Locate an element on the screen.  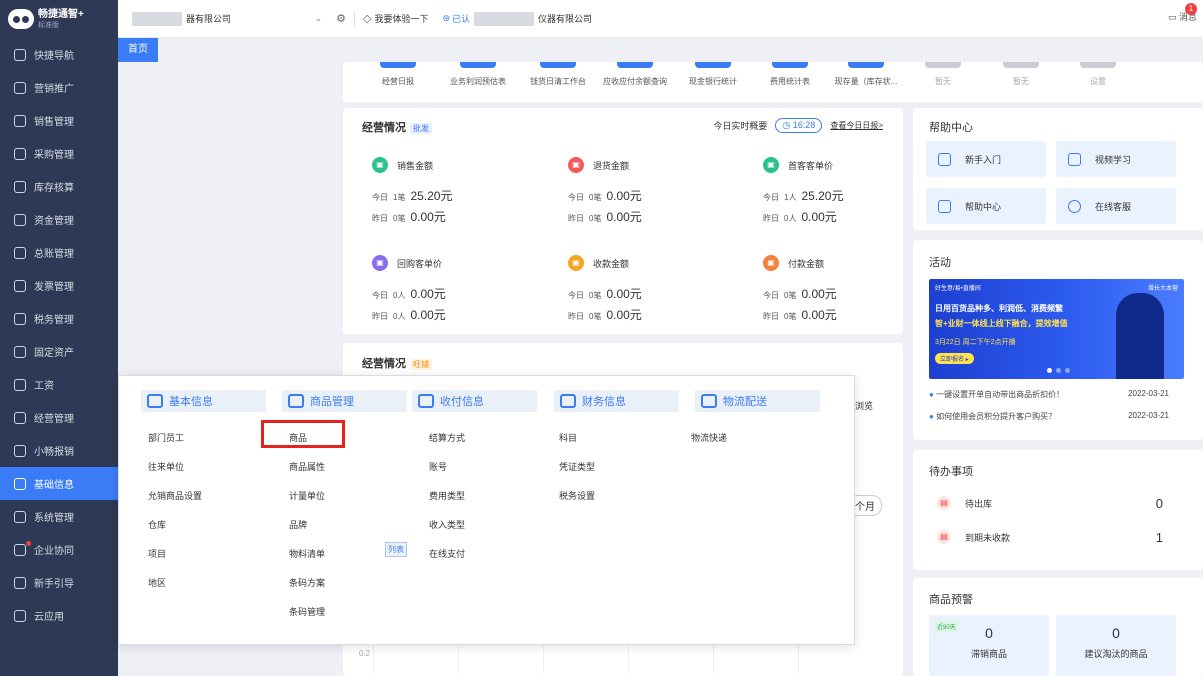
sidebar-item: 企业协同 is located at coordinates (59, 549).